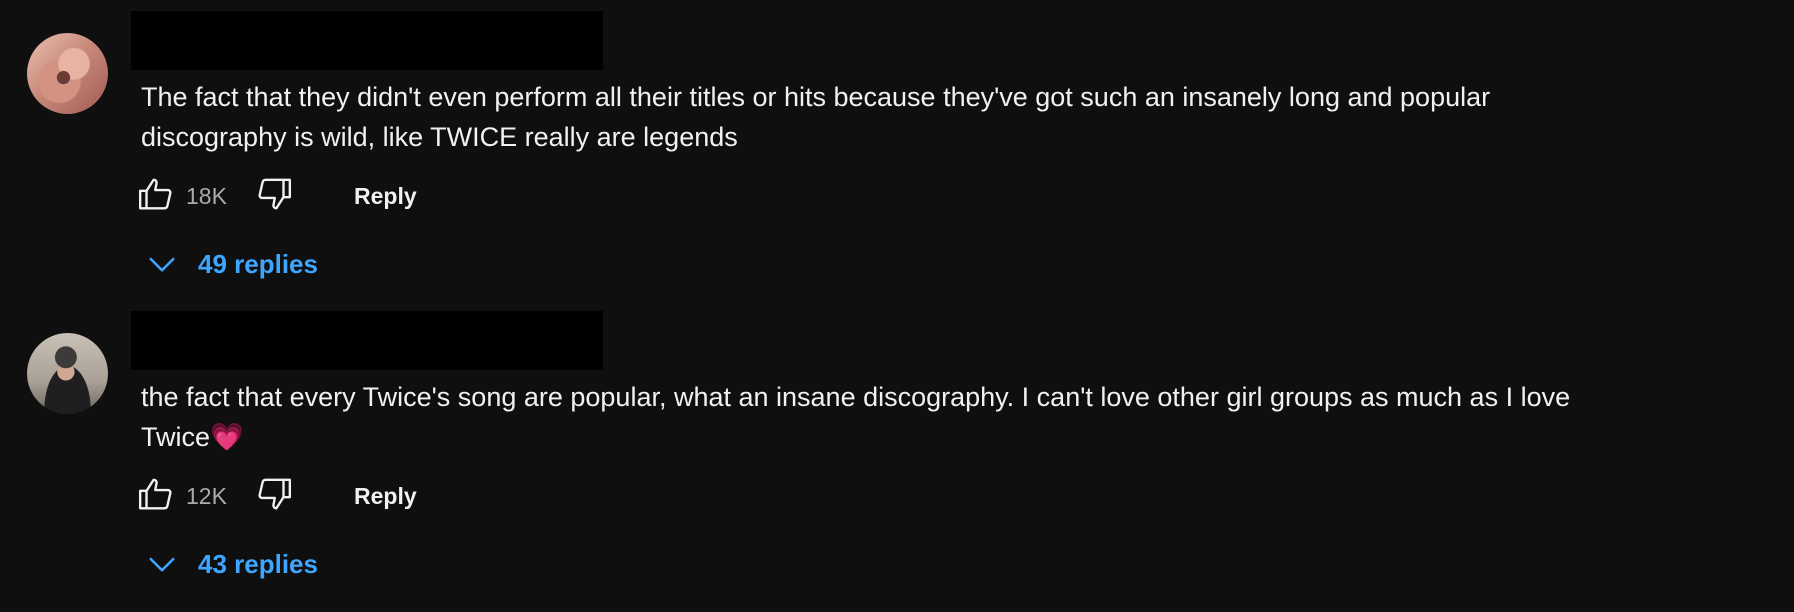  Describe the element at coordinates (206, 495) in the screenshot. I see `like-count: 12K` at that location.